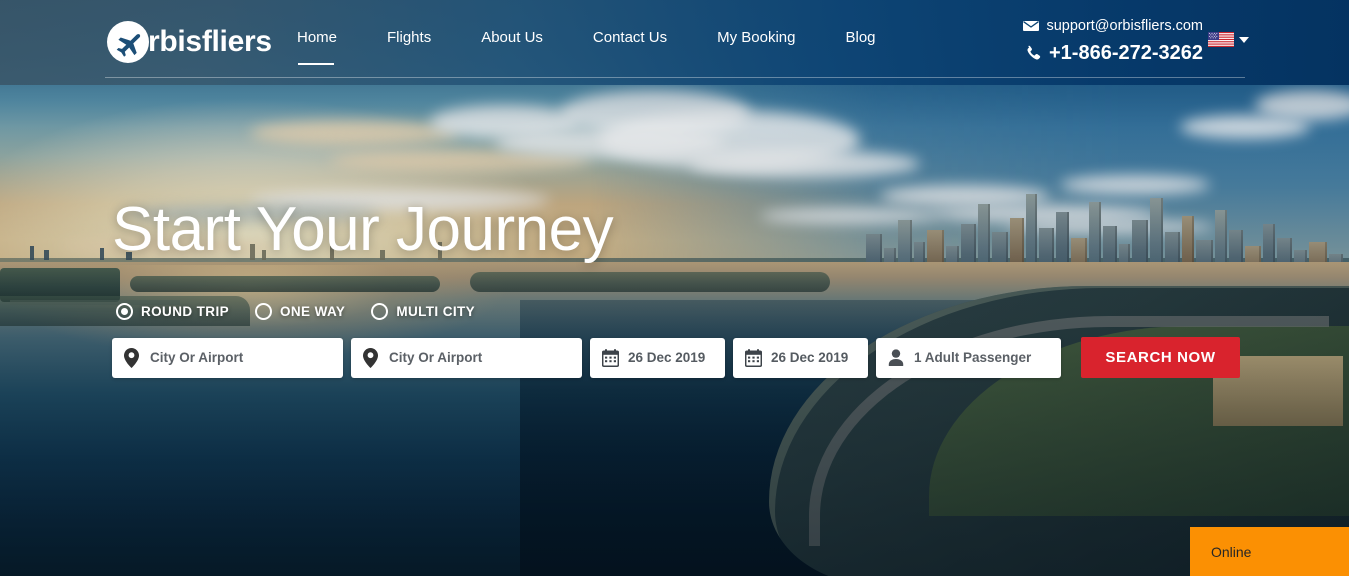 The height and width of the screenshot is (576, 1349). I want to click on nav-item-blog: Blog, so click(860, 38).